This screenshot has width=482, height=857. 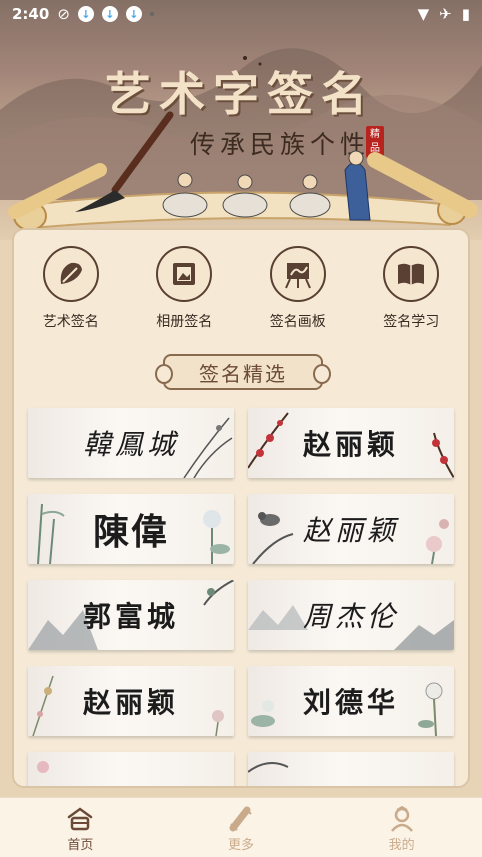 What do you see at coordinates (184, 274) in the screenshot?
I see `photo-icon` at bounding box center [184, 274].